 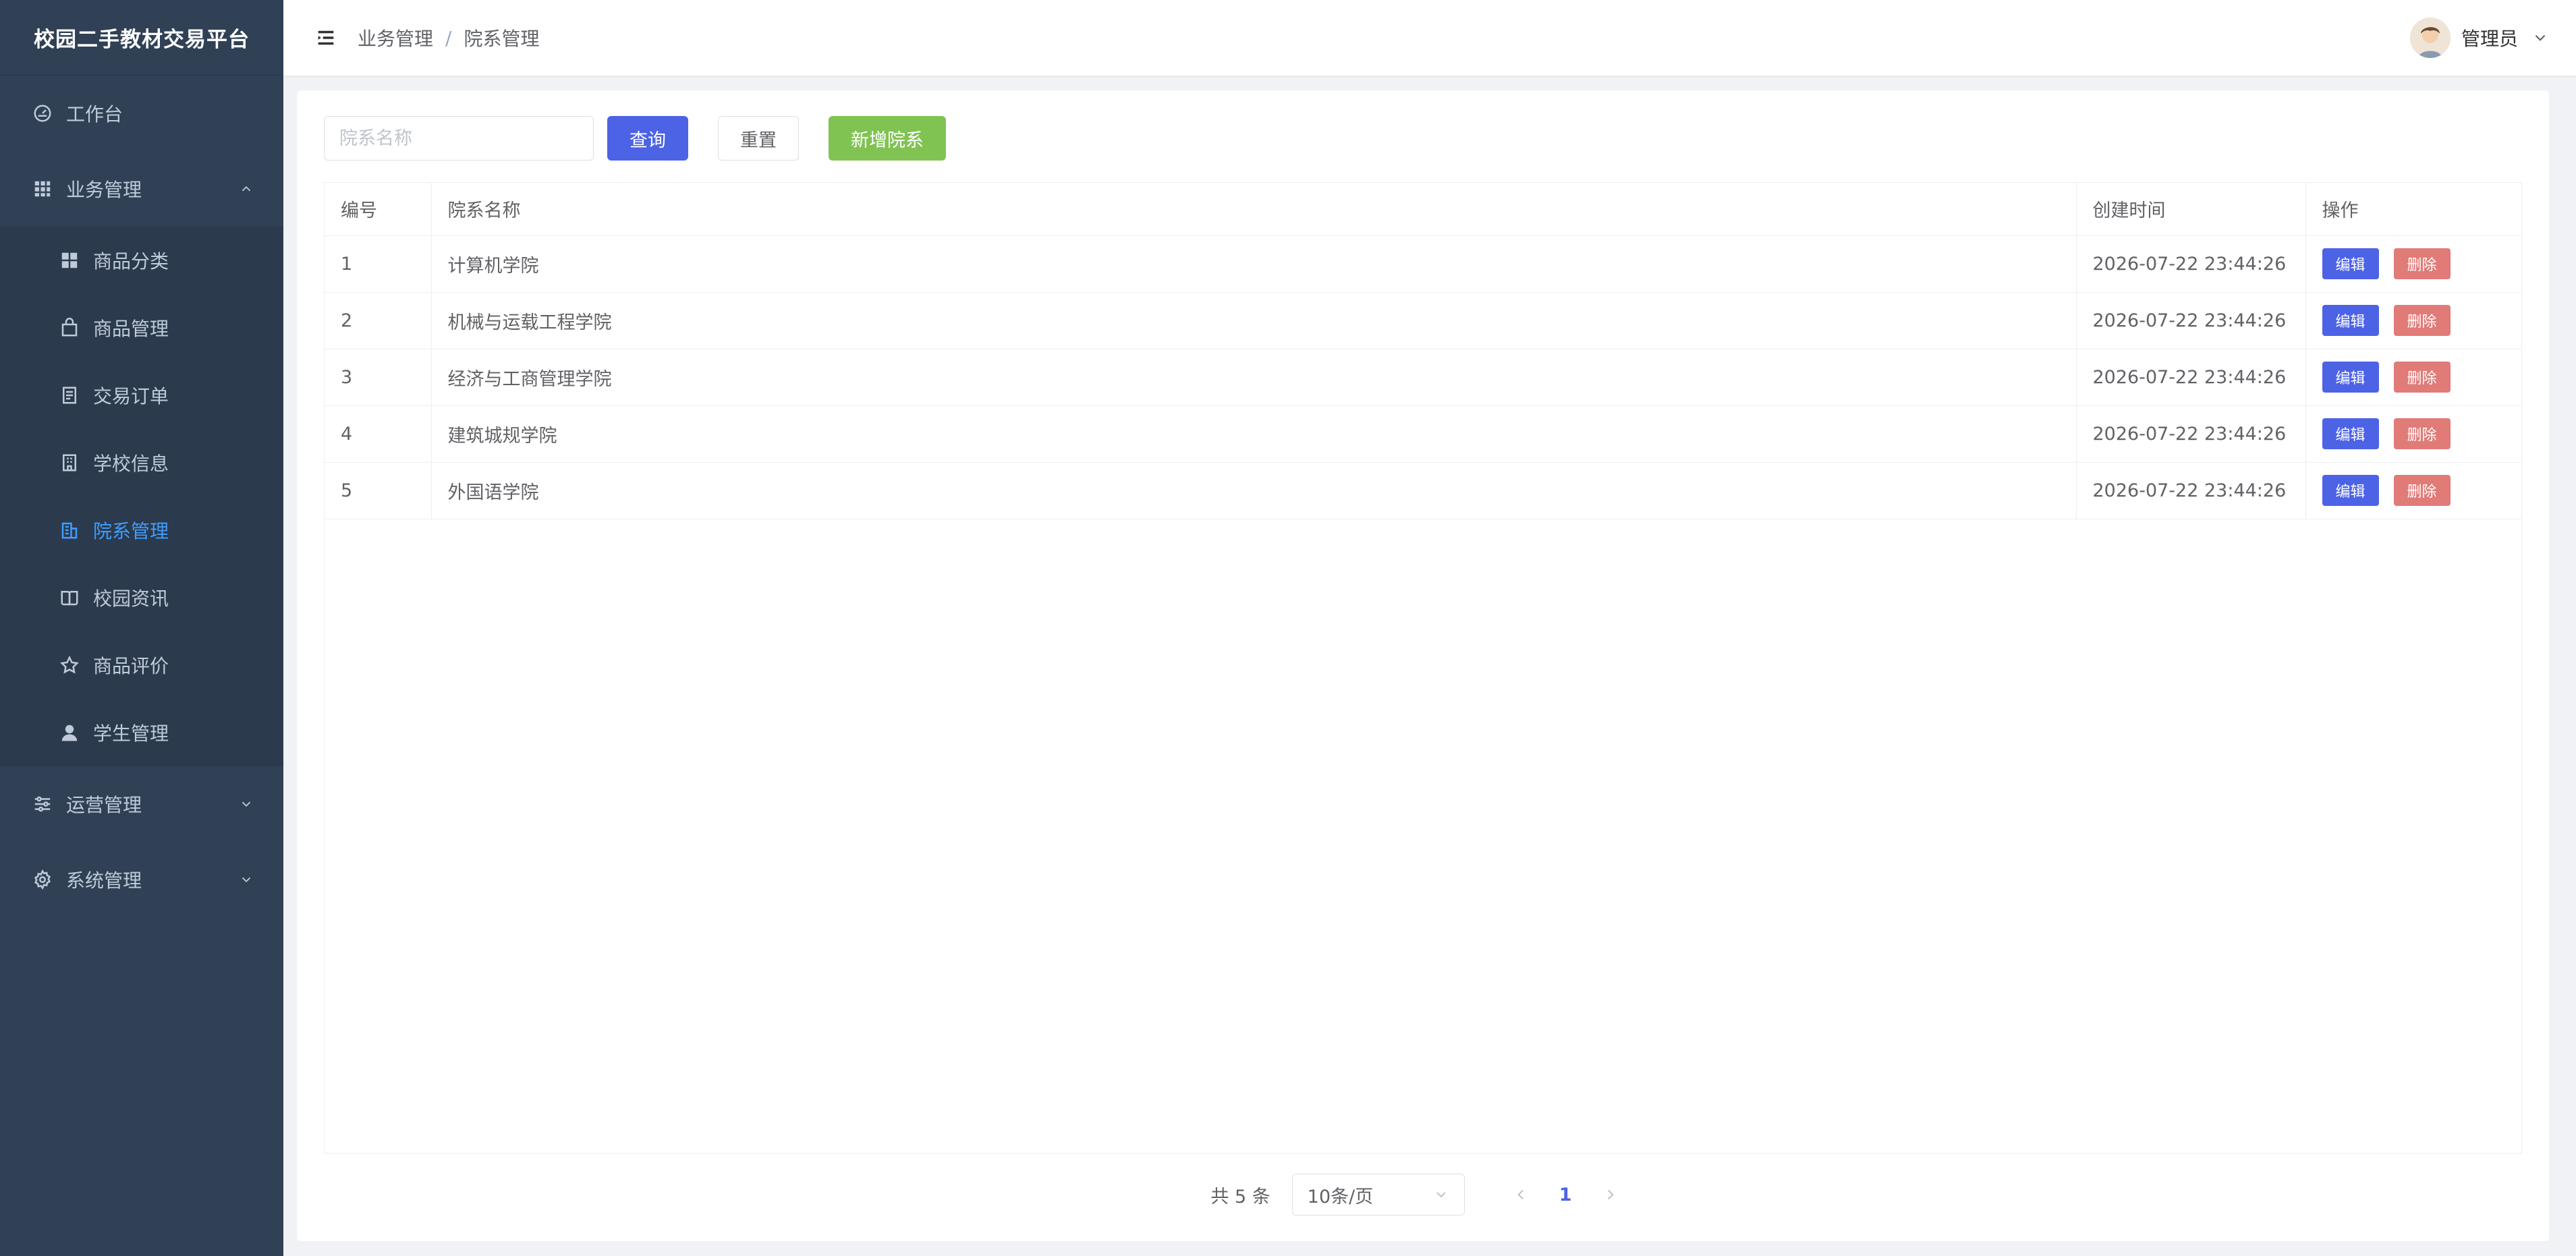 I want to click on sidebar-item-label: 商品评价, so click(x=131, y=666).